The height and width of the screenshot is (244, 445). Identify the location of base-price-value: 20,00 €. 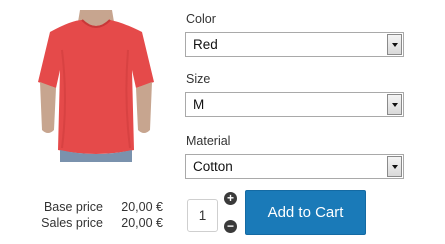
(142, 207).